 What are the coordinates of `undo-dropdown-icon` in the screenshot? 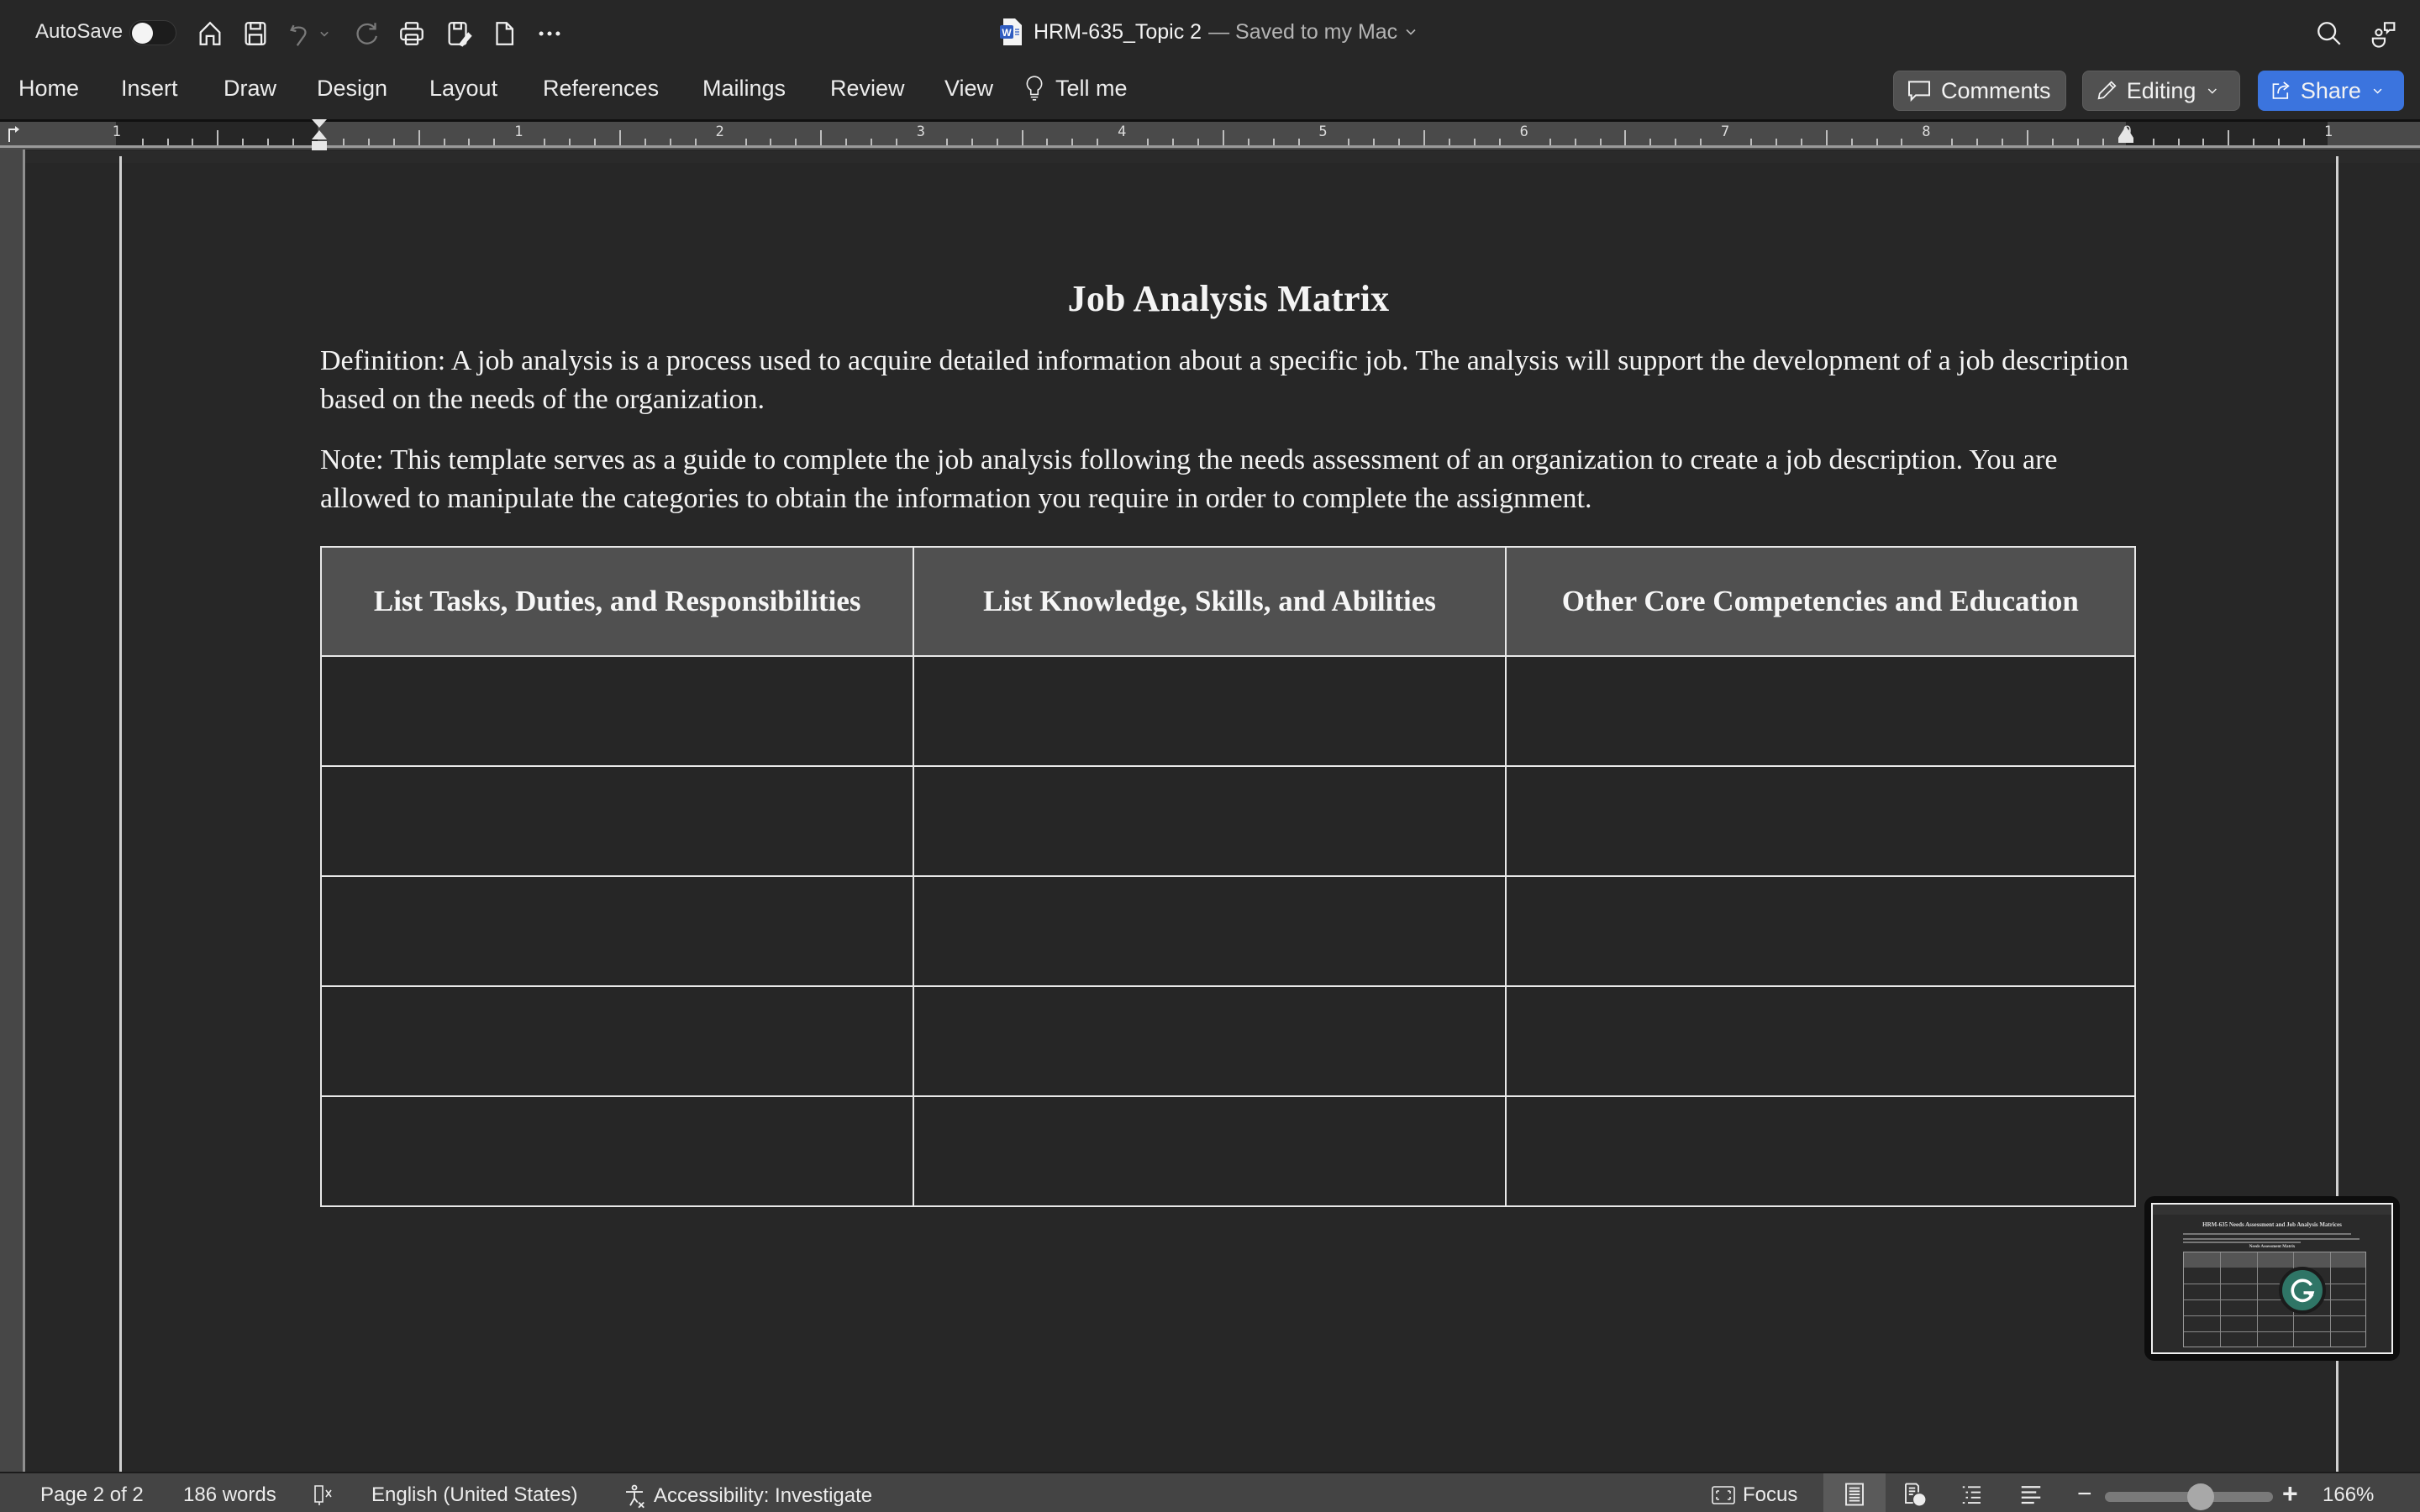 It's located at (324, 33).